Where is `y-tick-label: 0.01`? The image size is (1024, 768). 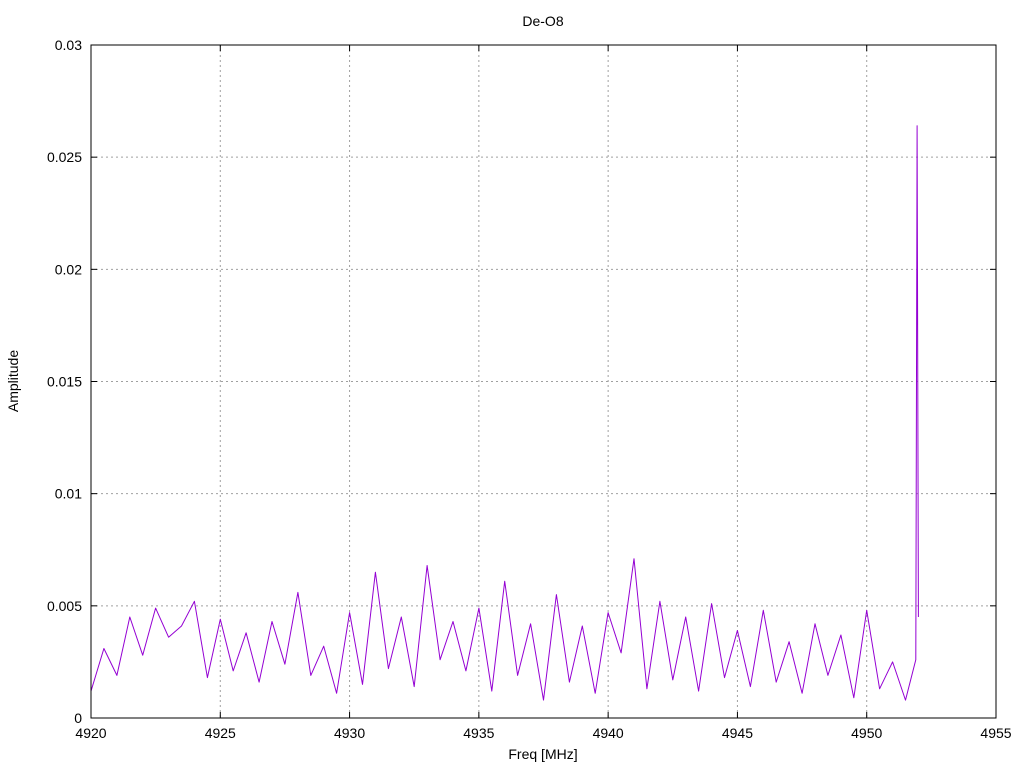 y-tick-label: 0.01 is located at coordinates (68, 494).